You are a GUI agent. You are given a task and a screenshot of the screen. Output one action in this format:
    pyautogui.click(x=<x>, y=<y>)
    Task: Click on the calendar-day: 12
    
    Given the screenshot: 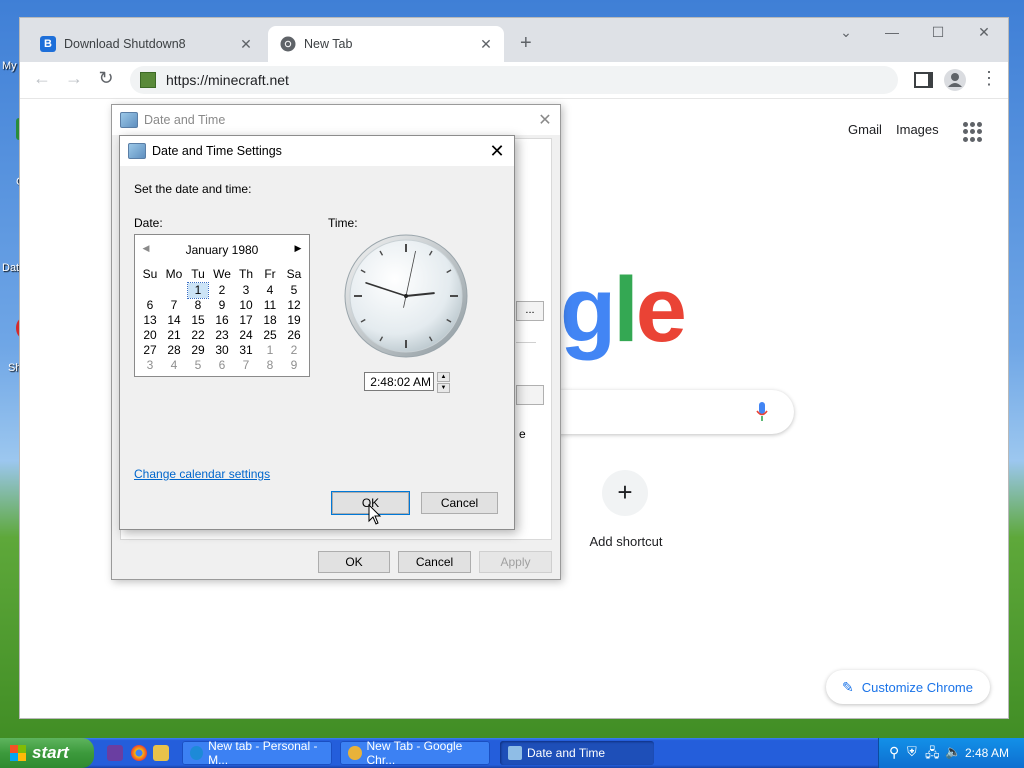 What is the action you would take?
    pyautogui.click(x=294, y=305)
    